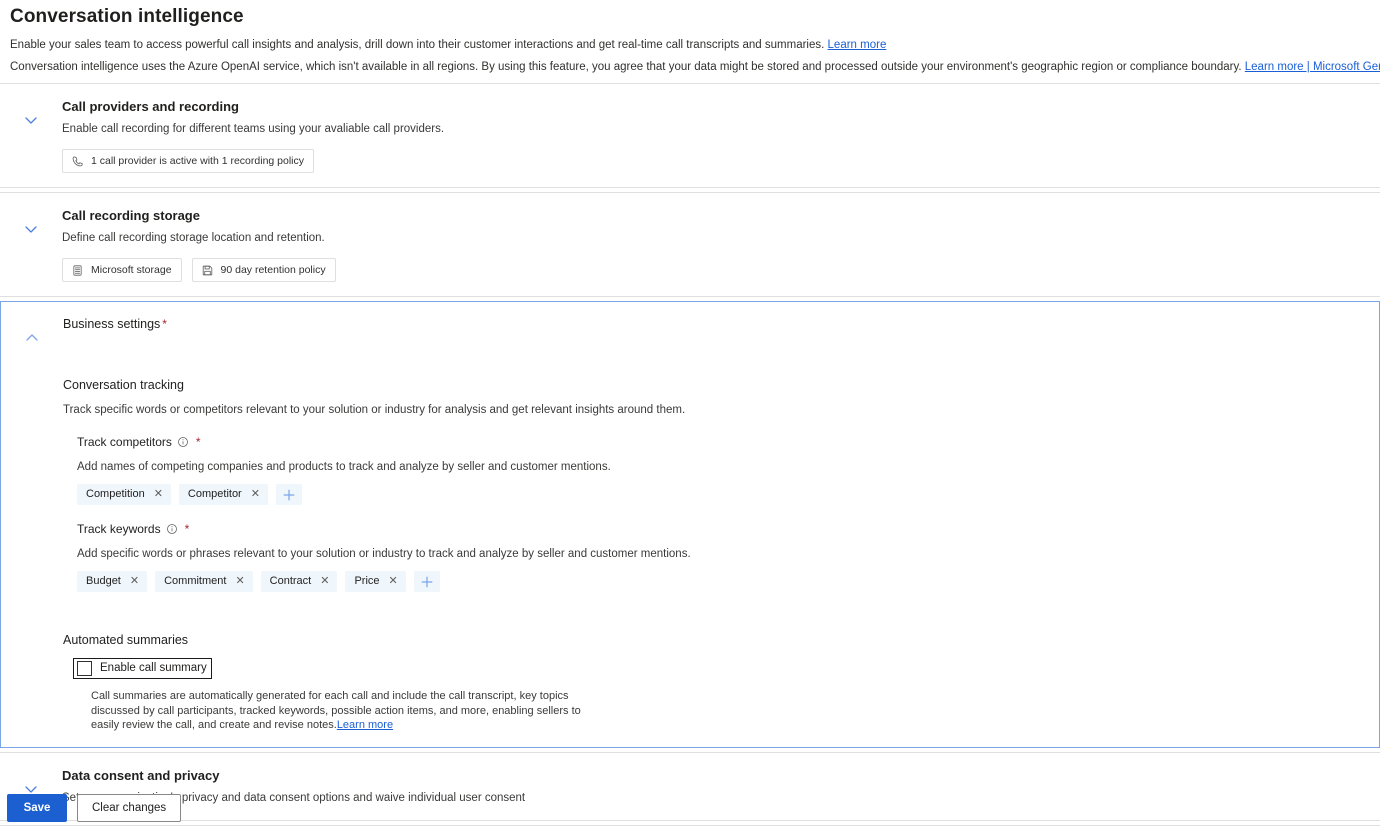 The image size is (1380, 829). What do you see at coordinates (119, 529) in the screenshot?
I see `track-keywords-label: Track keywords` at bounding box center [119, 529].